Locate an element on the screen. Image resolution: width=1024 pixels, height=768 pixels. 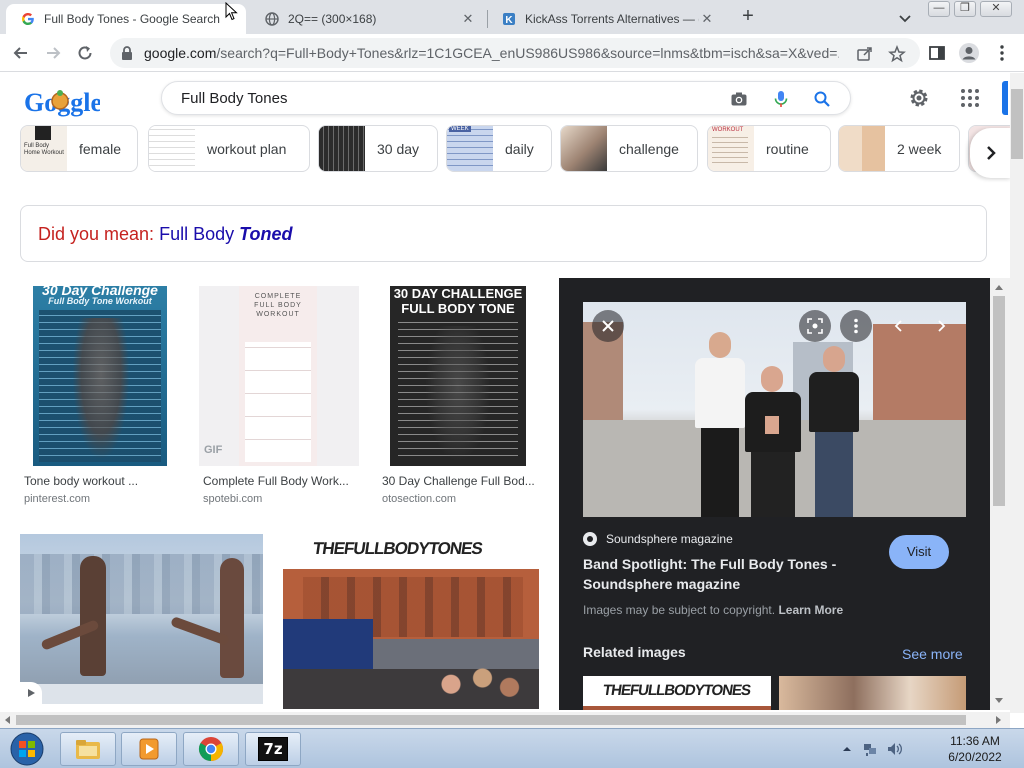
chip-thumb-text: Full Body Home Workout is located at coordinates (44, 149).